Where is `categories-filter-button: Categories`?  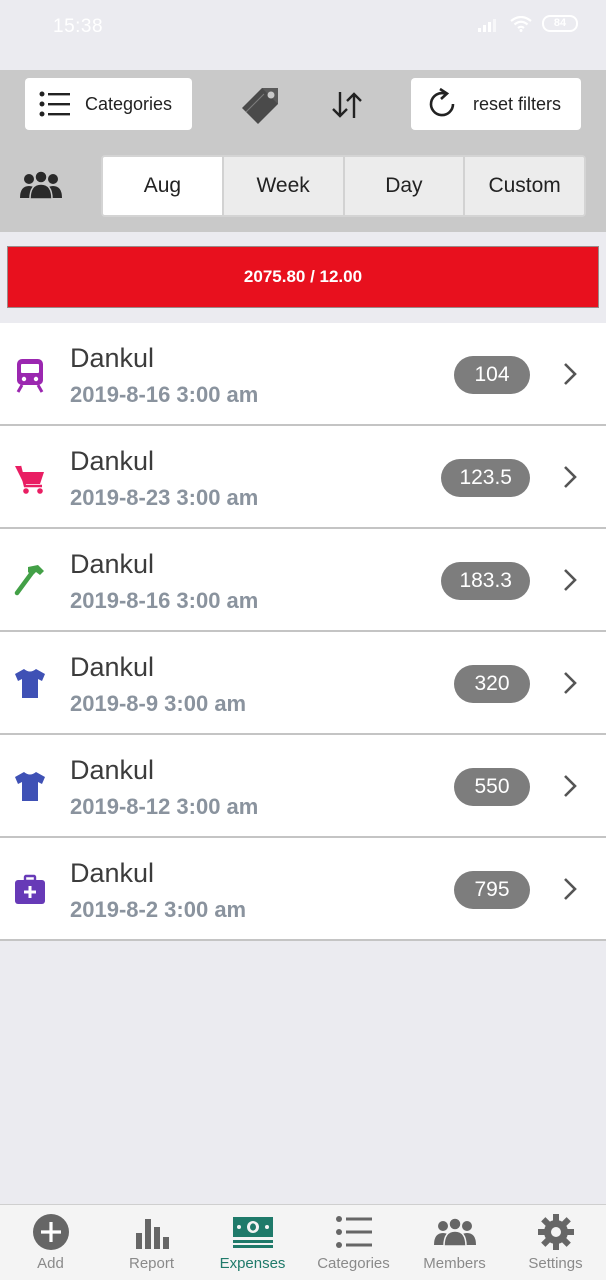 categories-filter-button: Categories is located at coordinates (108, 104).